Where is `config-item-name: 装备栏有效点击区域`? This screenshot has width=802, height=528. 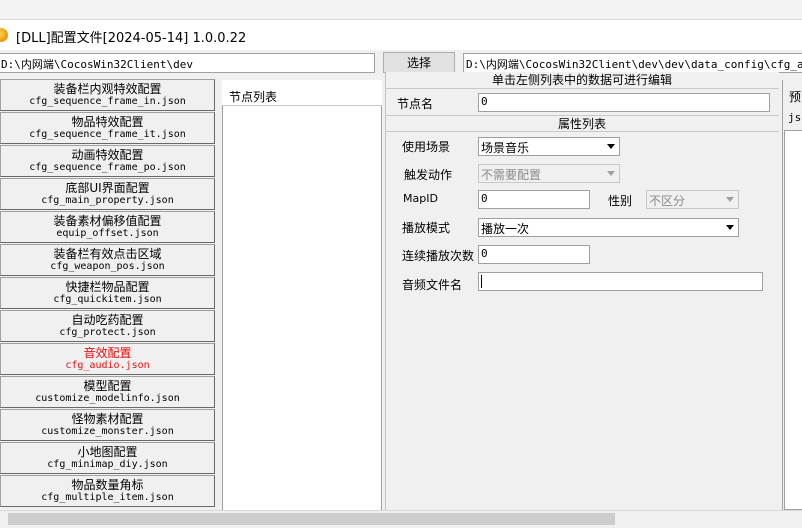 config-item-name: 装备栏有效点击区域 is located at coordinates (107, 254).